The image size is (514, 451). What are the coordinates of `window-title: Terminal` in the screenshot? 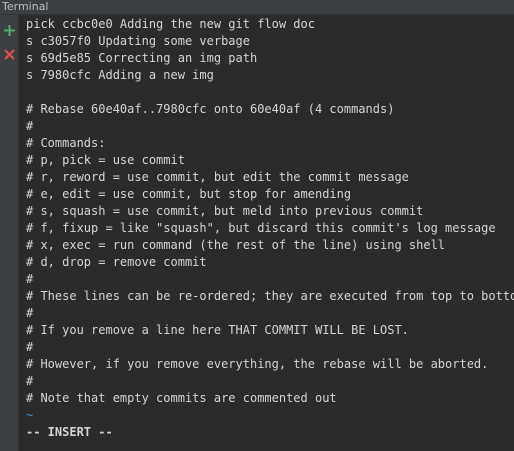 It's located at (25, 6).